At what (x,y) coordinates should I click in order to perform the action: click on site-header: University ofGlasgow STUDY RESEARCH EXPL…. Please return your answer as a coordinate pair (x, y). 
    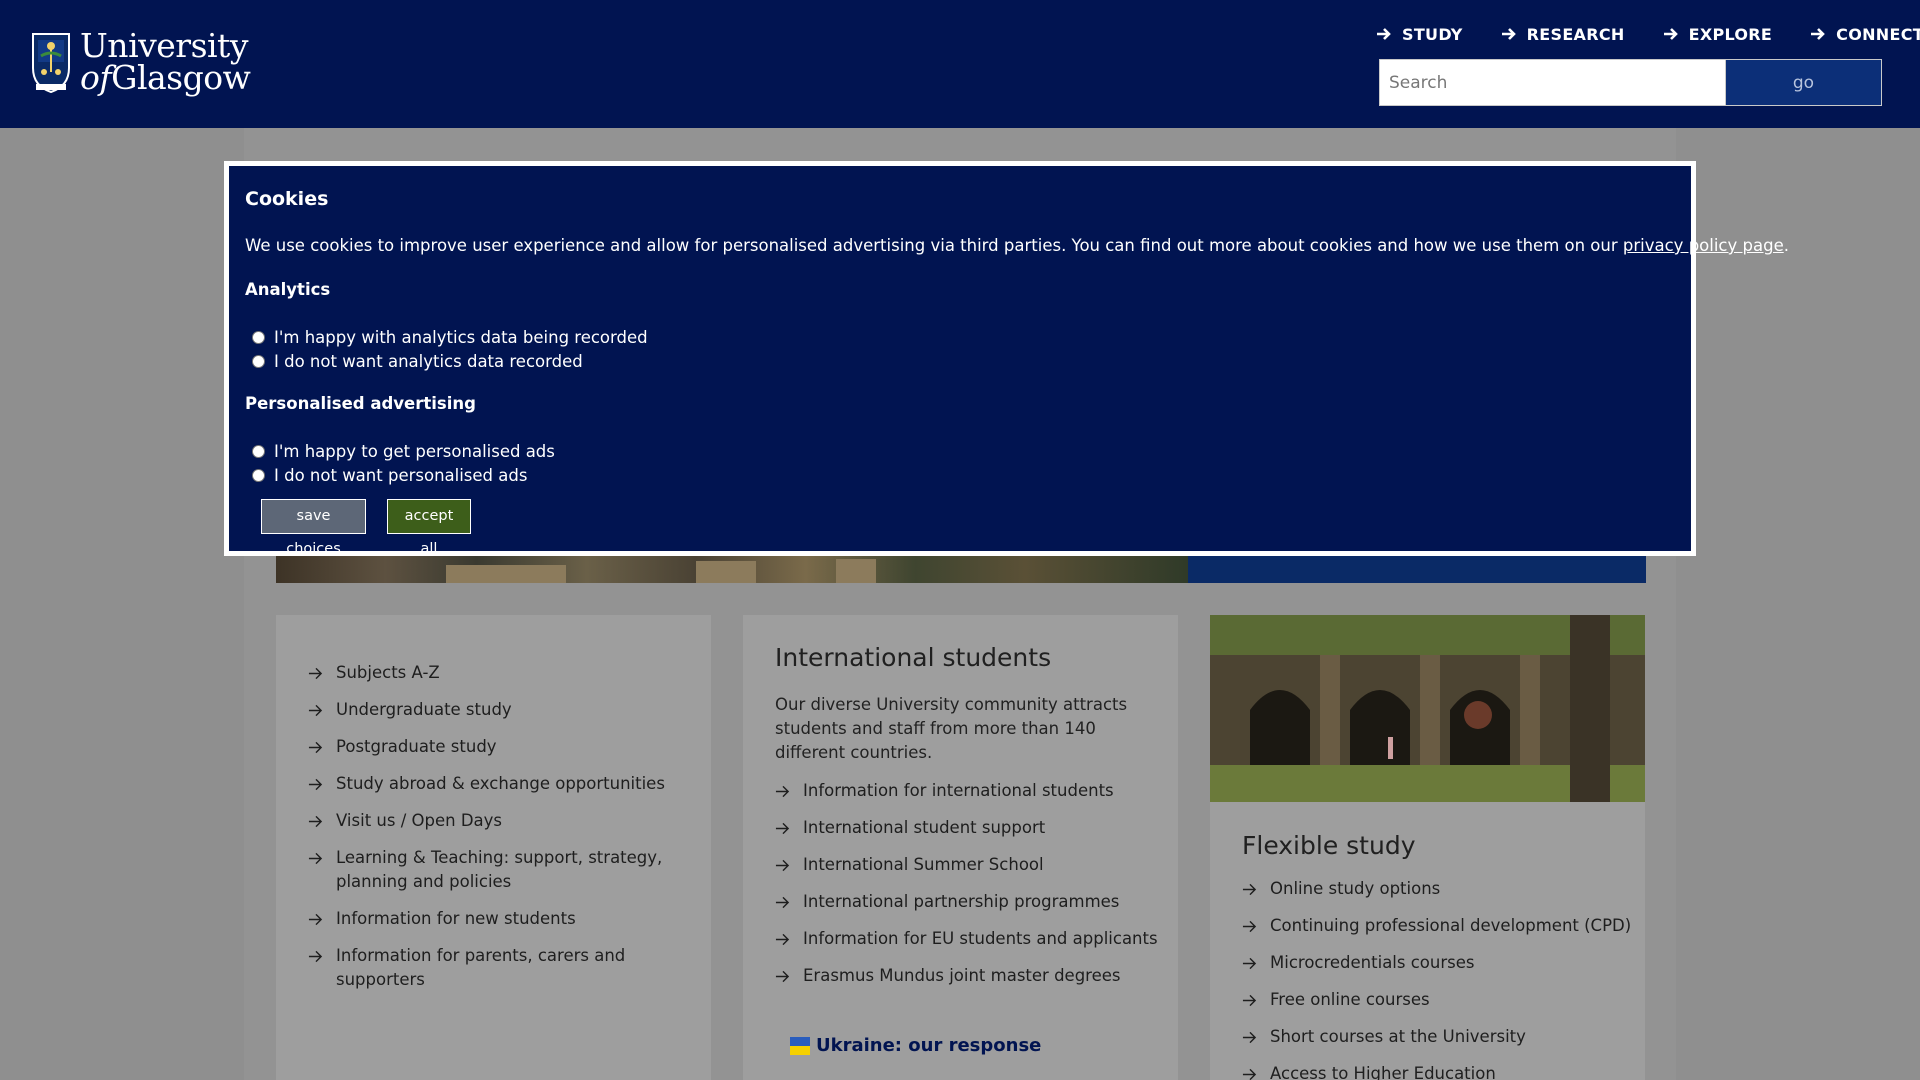
    Looking at the image, I should click on (960, 64).